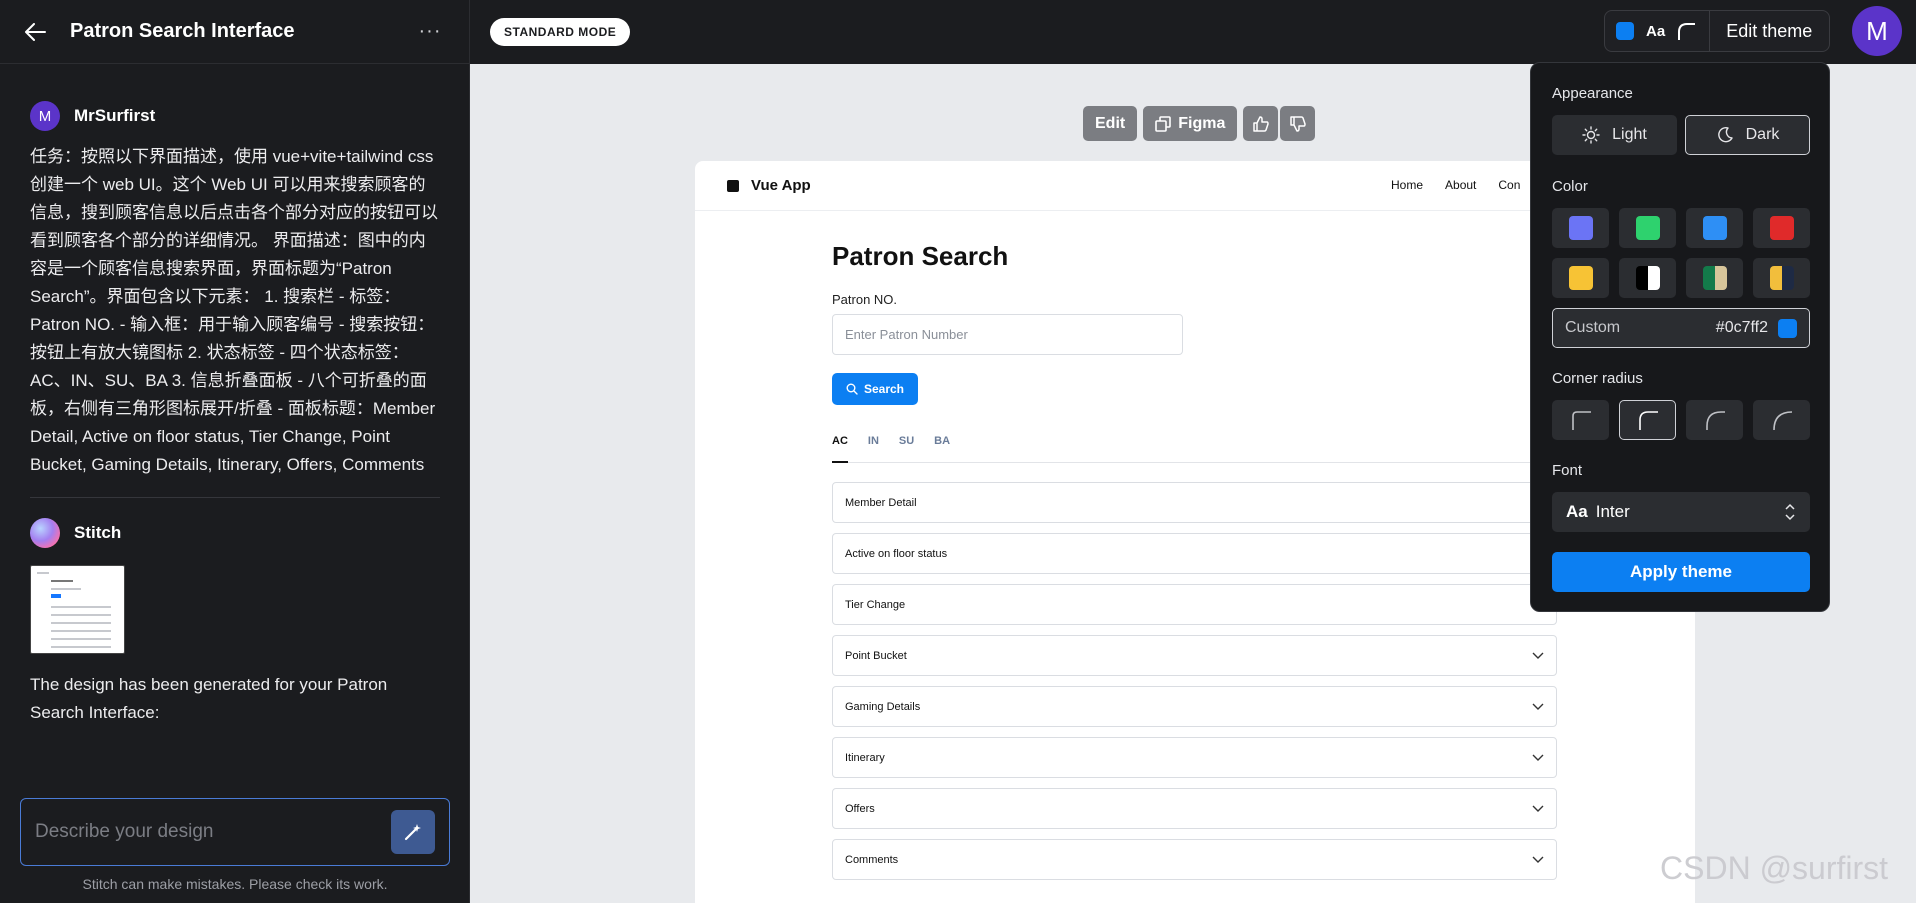  Describe the element at coordinates (872, 859) in the screenshot. I see `panel-title: Comments` at that location.